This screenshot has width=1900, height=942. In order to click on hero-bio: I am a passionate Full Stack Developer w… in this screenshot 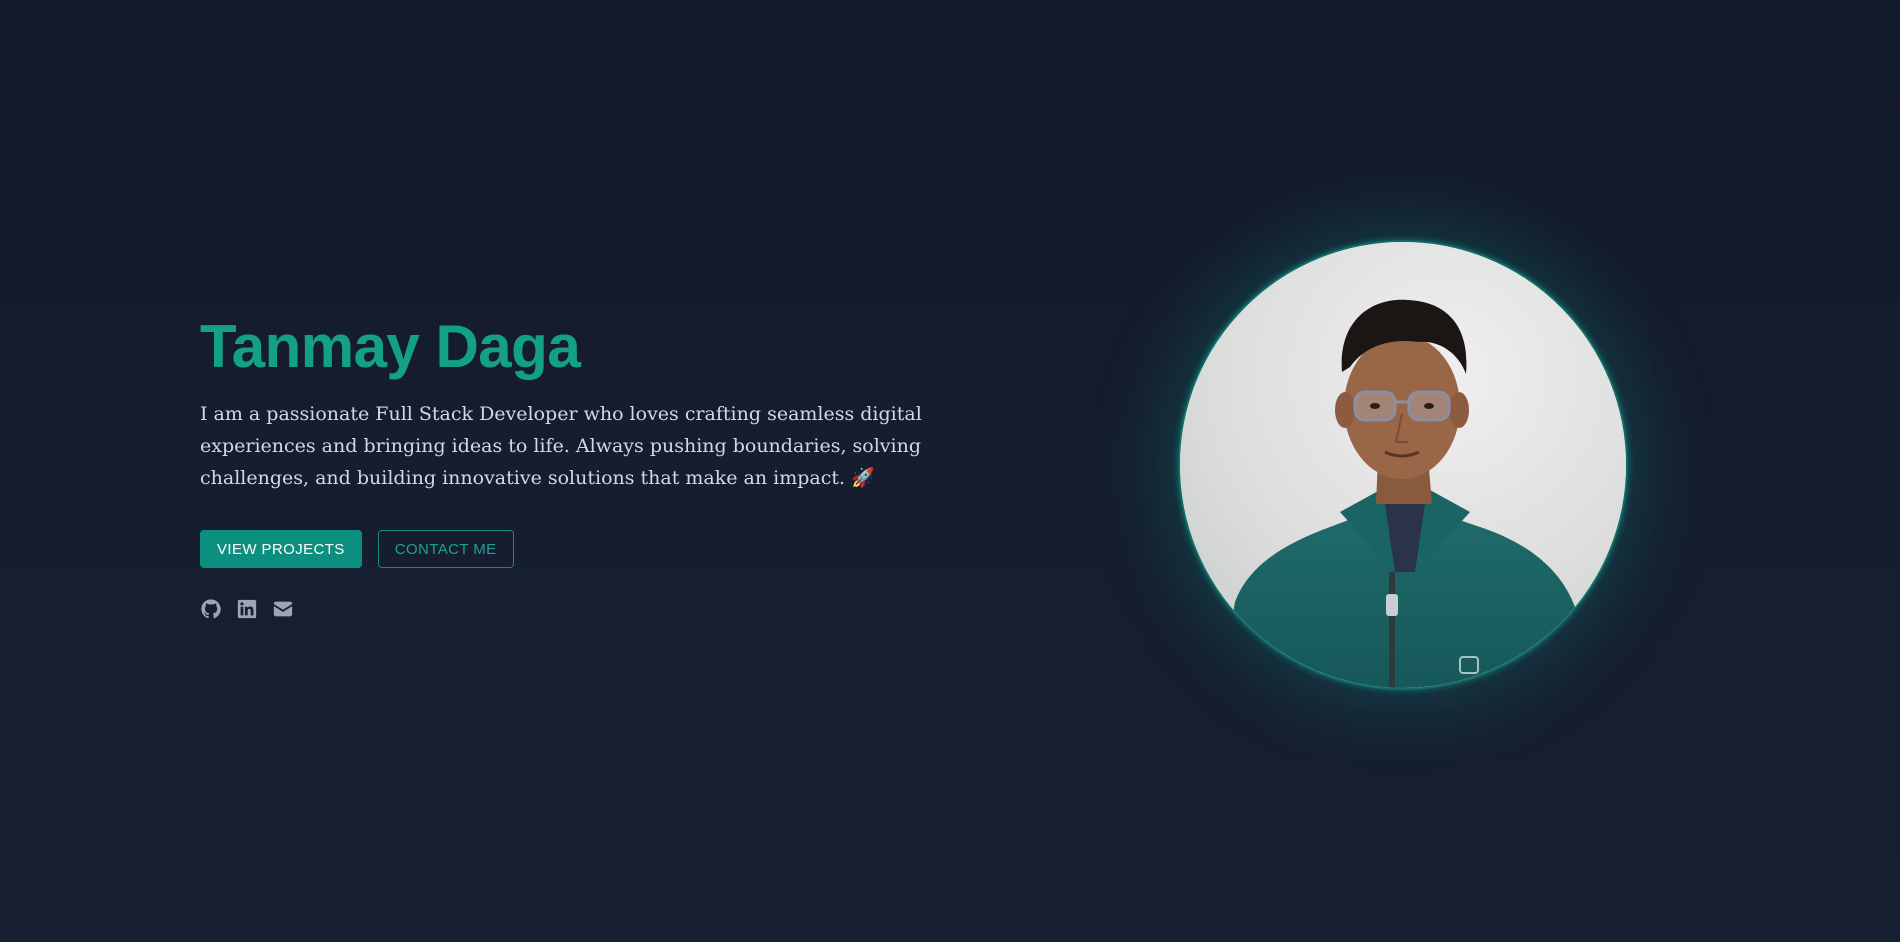, I will do `click(561, 446)`.